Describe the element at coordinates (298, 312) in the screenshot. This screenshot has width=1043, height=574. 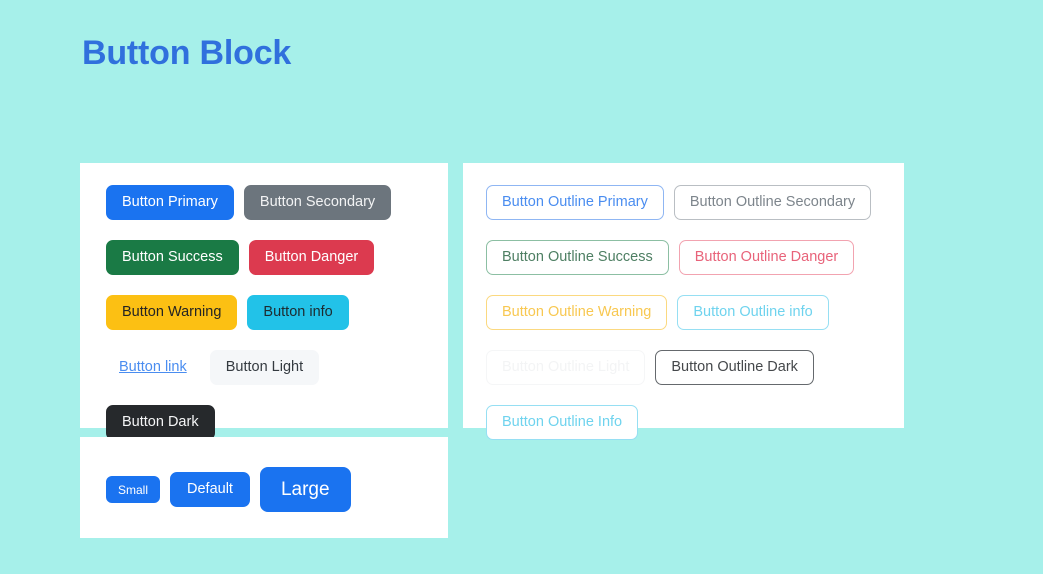
I see `button-info: Button info` at that location.